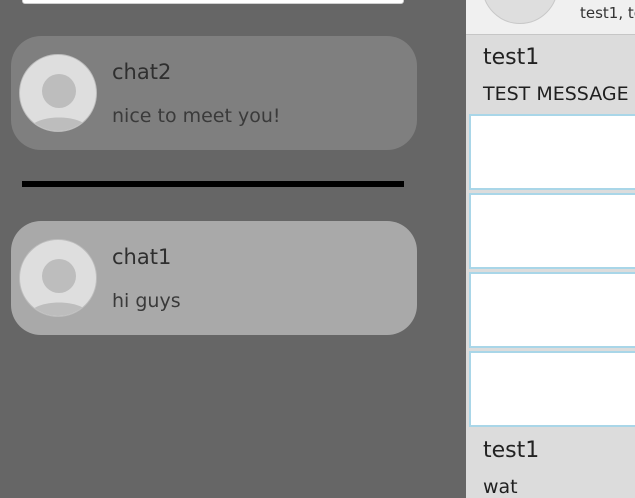  I want to click on chat-list-item: chat1 hi guys, so click(214, 278).